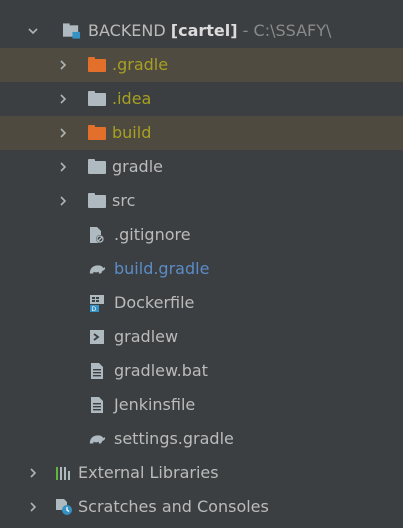 This screenshot has height=528, width=403. What do you see at coordinates (201, 65) in the screenshot?
I see `tree-row-dot-gradle: .gradle` at bounding box center [201, 65].